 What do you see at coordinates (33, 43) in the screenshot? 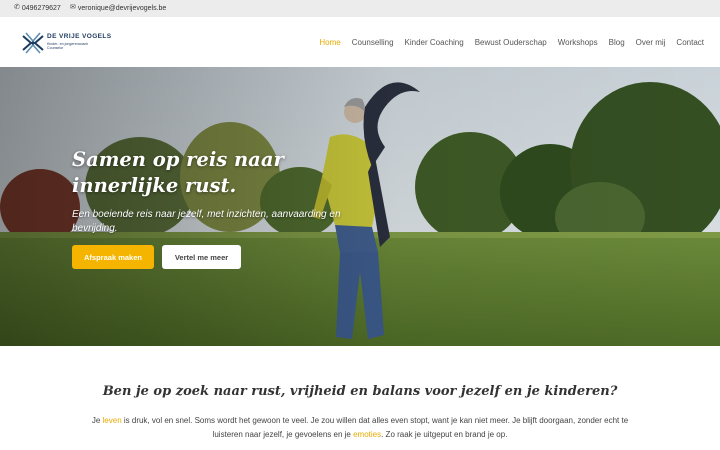
I see `bird-logo-icon` at bounding box center [33, 43].